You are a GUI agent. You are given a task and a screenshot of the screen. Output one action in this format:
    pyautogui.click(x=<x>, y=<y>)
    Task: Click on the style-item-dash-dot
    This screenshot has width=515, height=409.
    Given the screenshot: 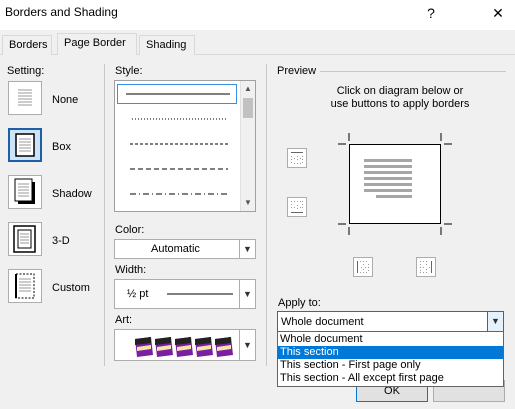 What is the action you would take?
    pyautogui.click(x=177, y=194)
    